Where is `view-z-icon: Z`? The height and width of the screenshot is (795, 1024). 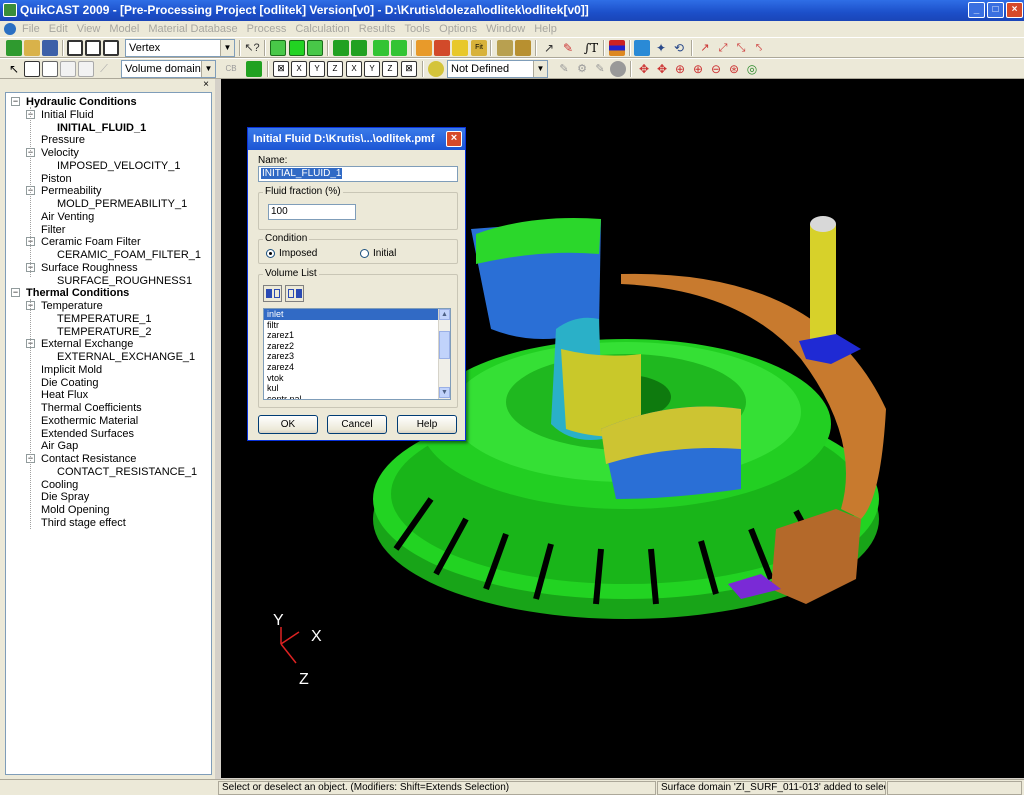
view-z-icon: Z is located at coordinates (335, 69).